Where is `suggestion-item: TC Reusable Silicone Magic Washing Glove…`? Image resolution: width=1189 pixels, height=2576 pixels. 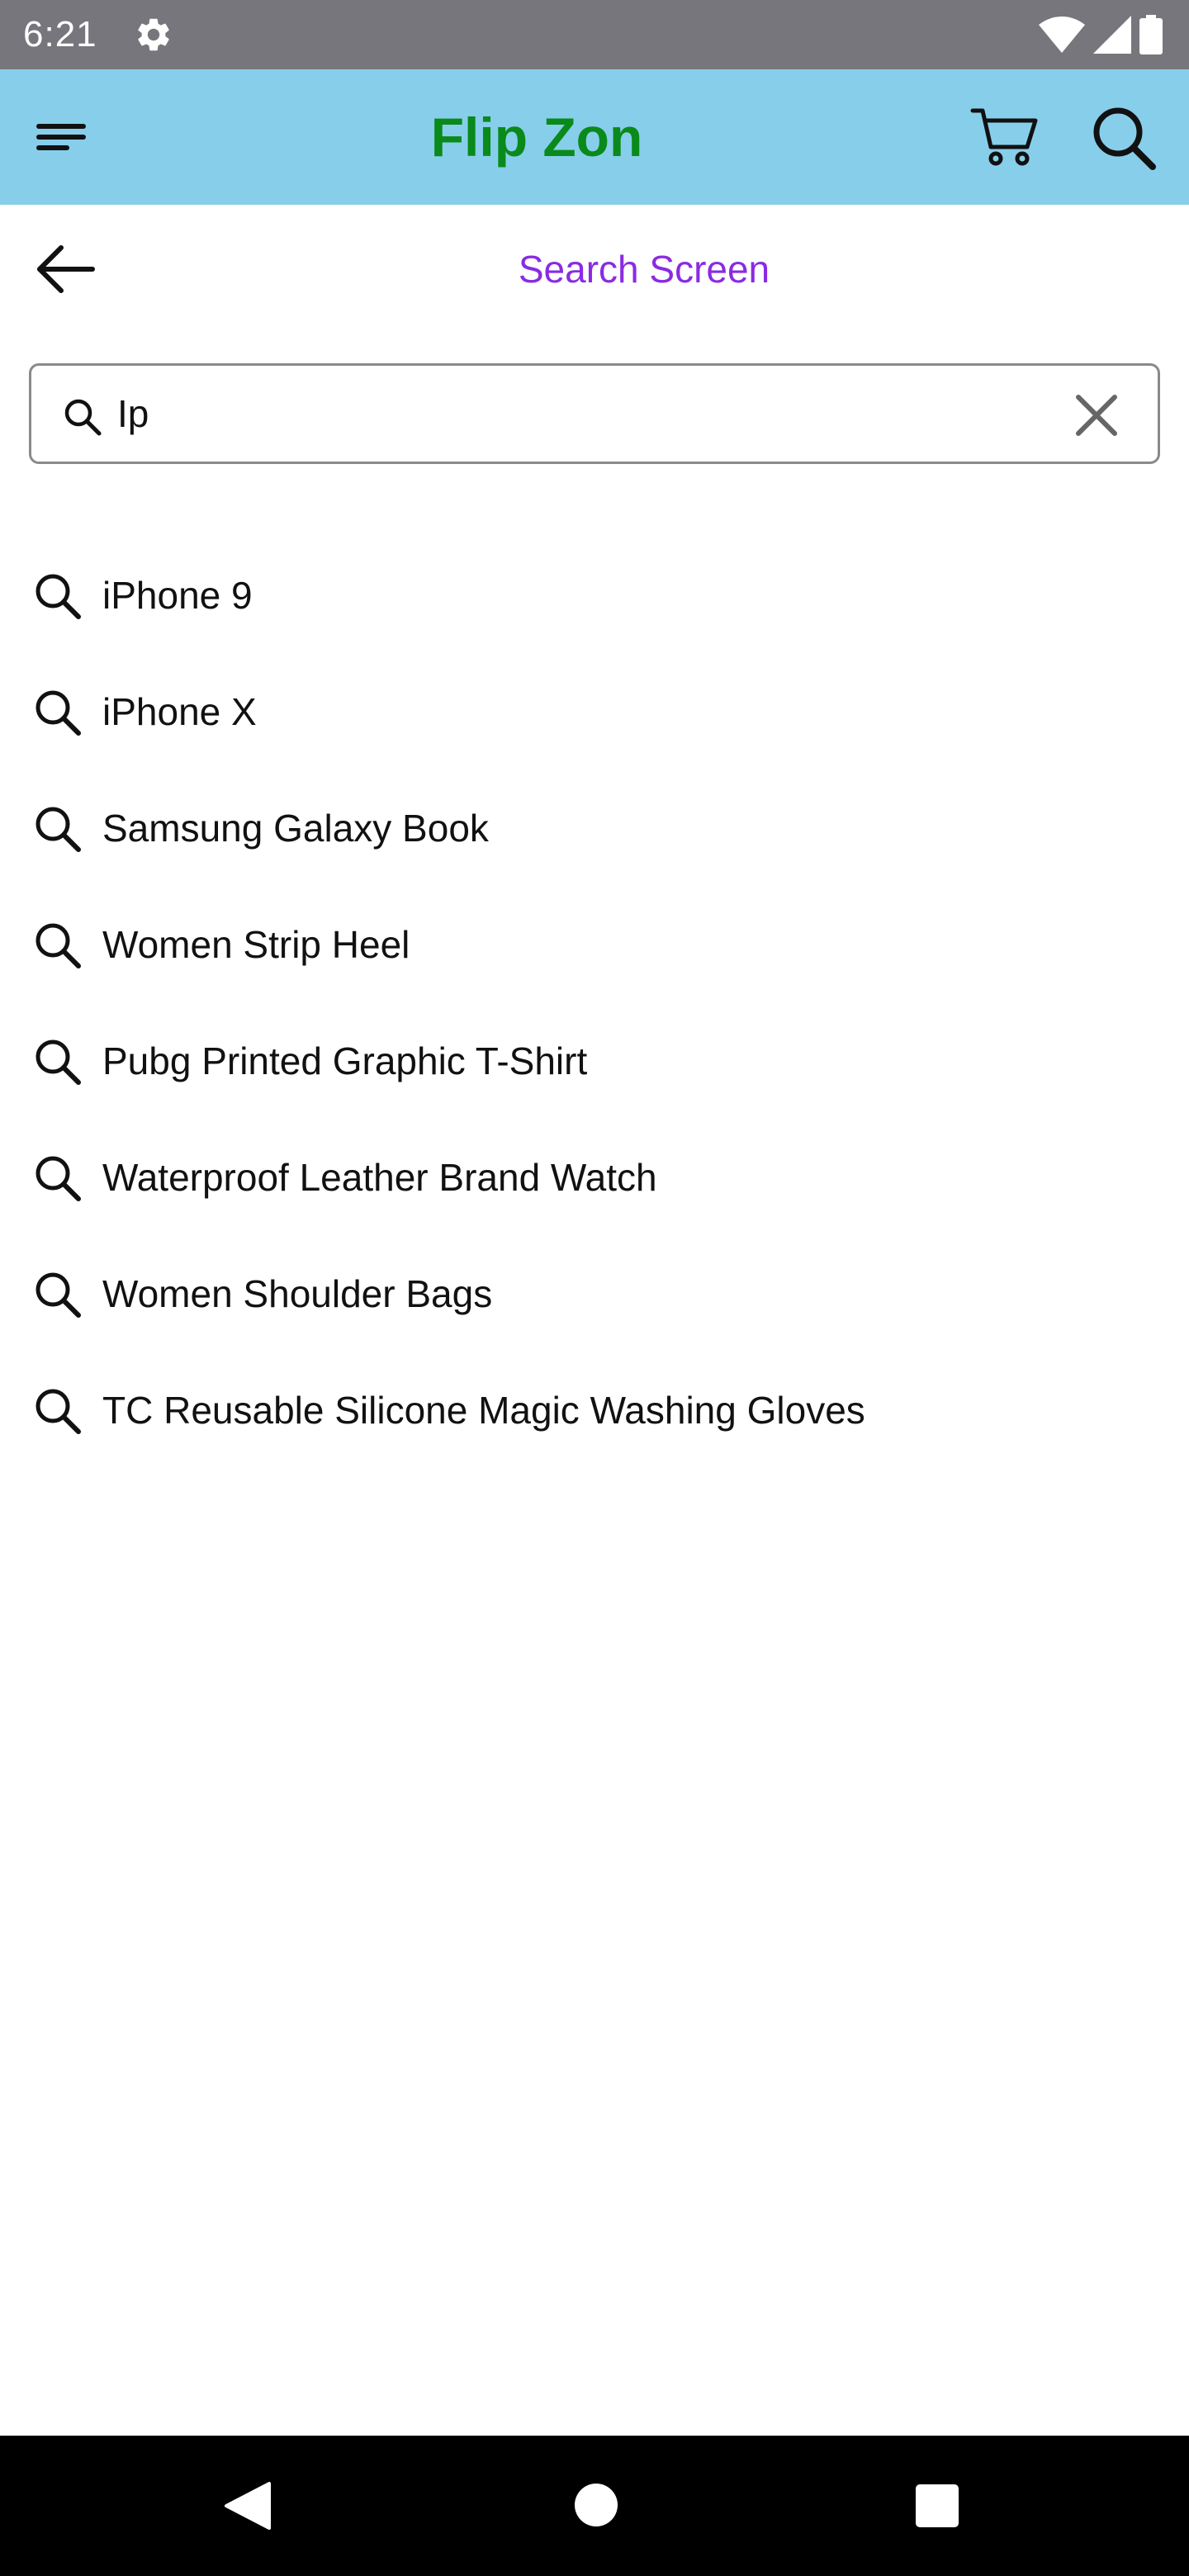 suggestion-item: TC Reusable Silicone Magic Washing Glove… is located at coordinates (594, 1410).